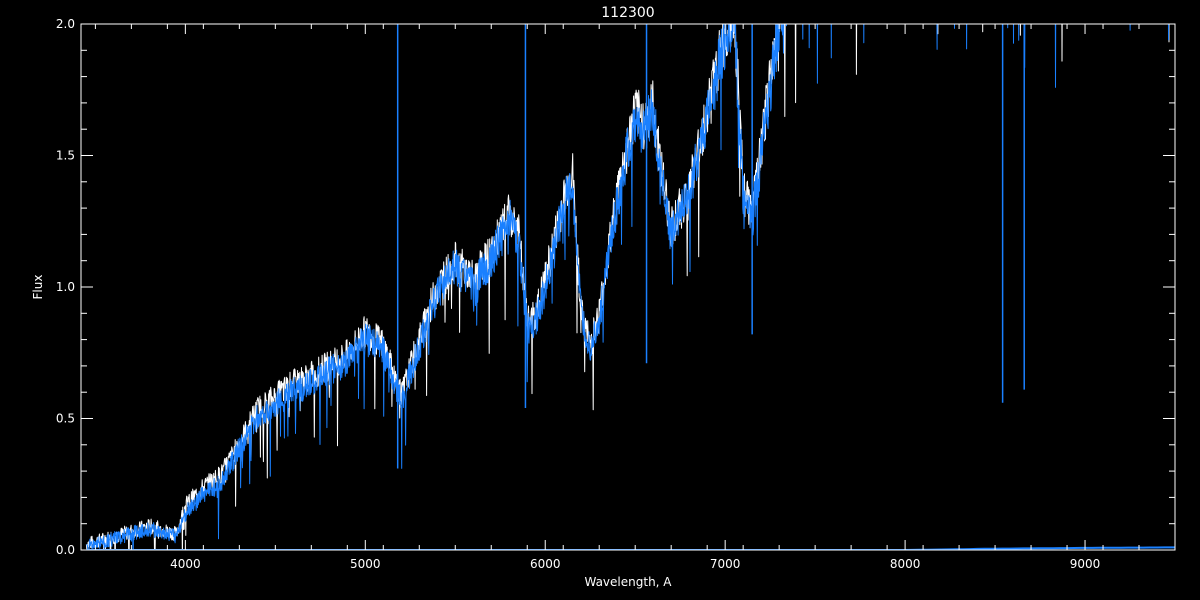 This screenshot has height=600, width=1200. Describe the element at coordinates (365, 564) in the screenshot. I see `x-tick-label: 5000` at that location.